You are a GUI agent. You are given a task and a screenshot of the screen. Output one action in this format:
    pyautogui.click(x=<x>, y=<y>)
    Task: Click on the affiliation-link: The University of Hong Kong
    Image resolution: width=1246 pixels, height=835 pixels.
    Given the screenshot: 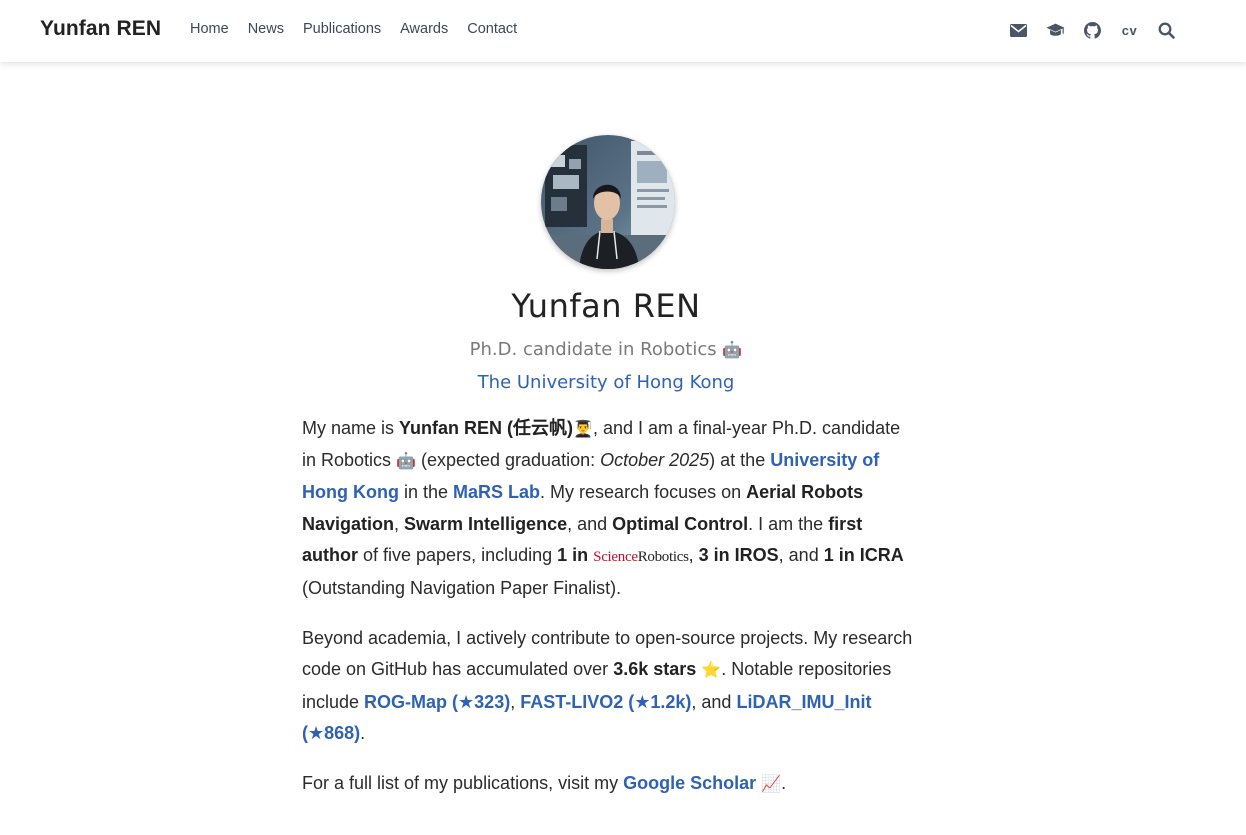 What is the action you would take?
    pyautogui.click(x=606, y=382)
    